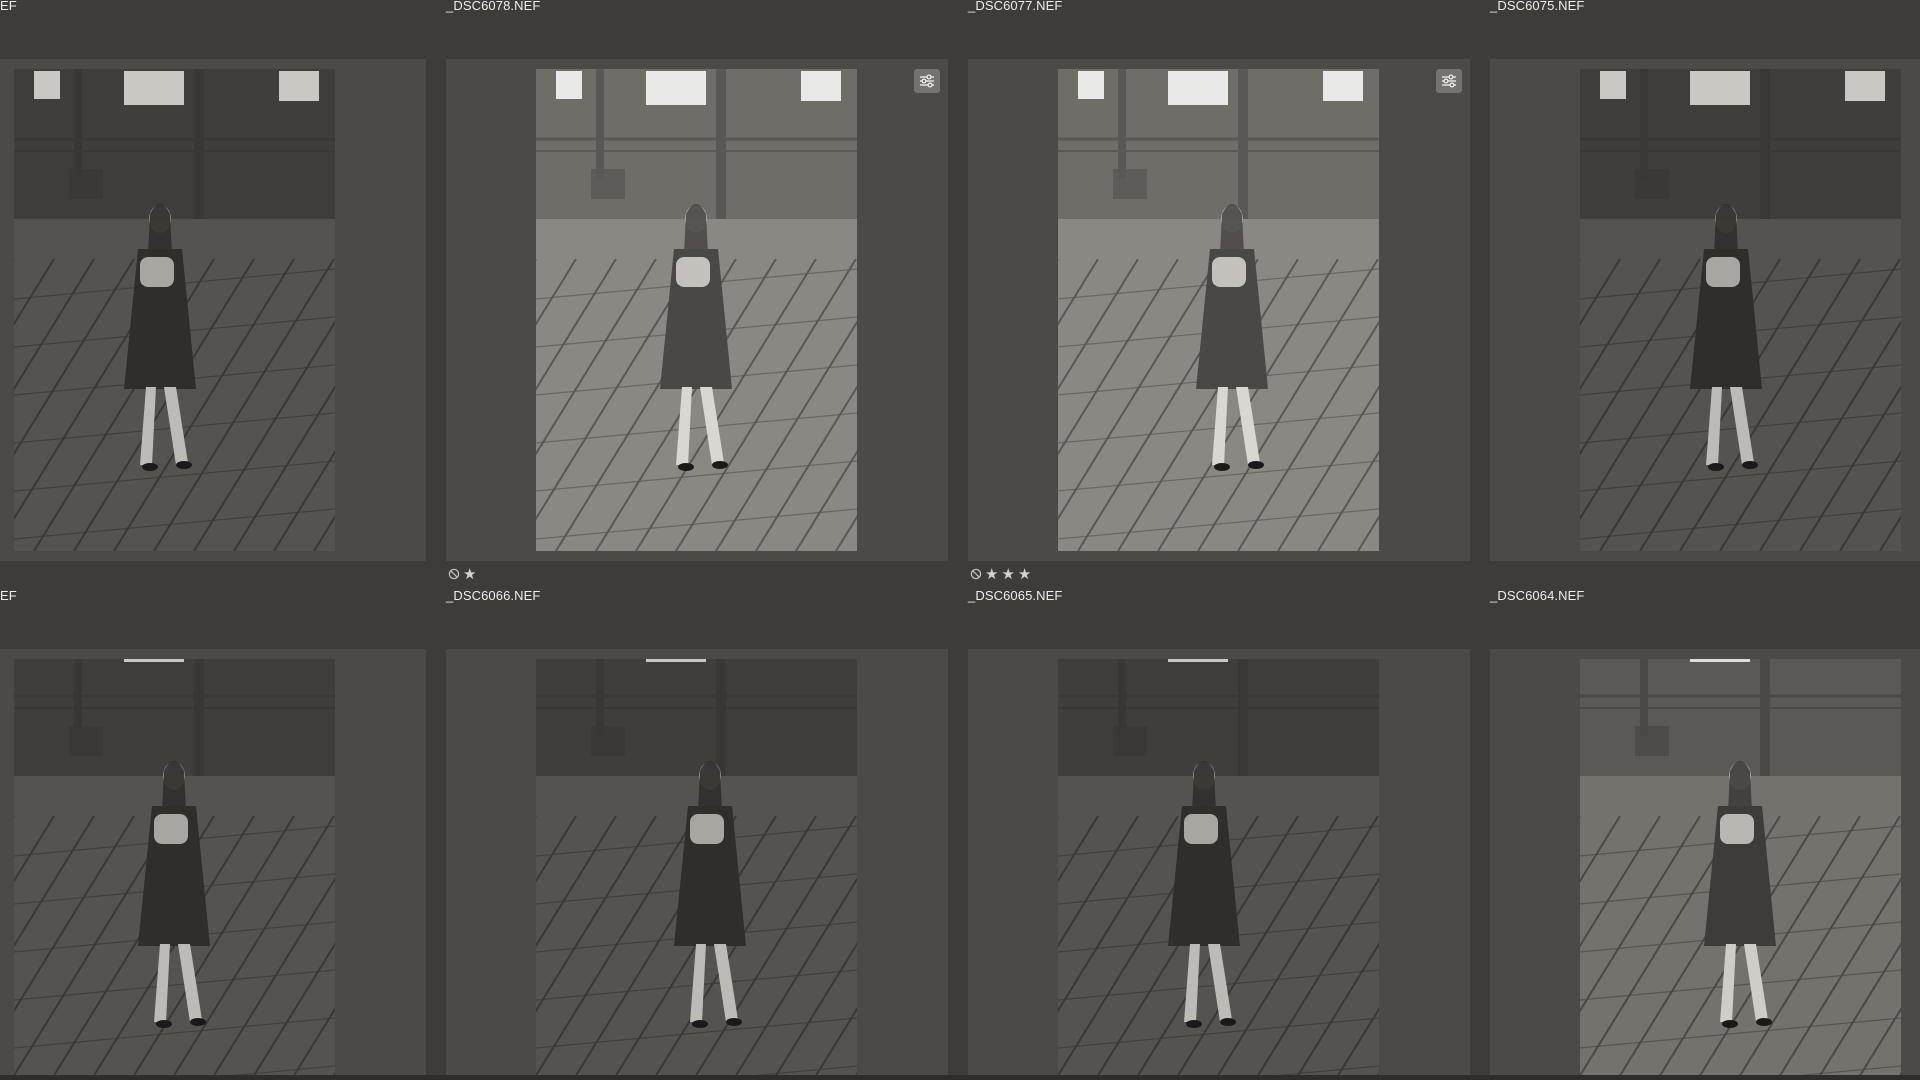  I want to click on photo-filename: _DSC6065.NEF, so click(1015, 595).